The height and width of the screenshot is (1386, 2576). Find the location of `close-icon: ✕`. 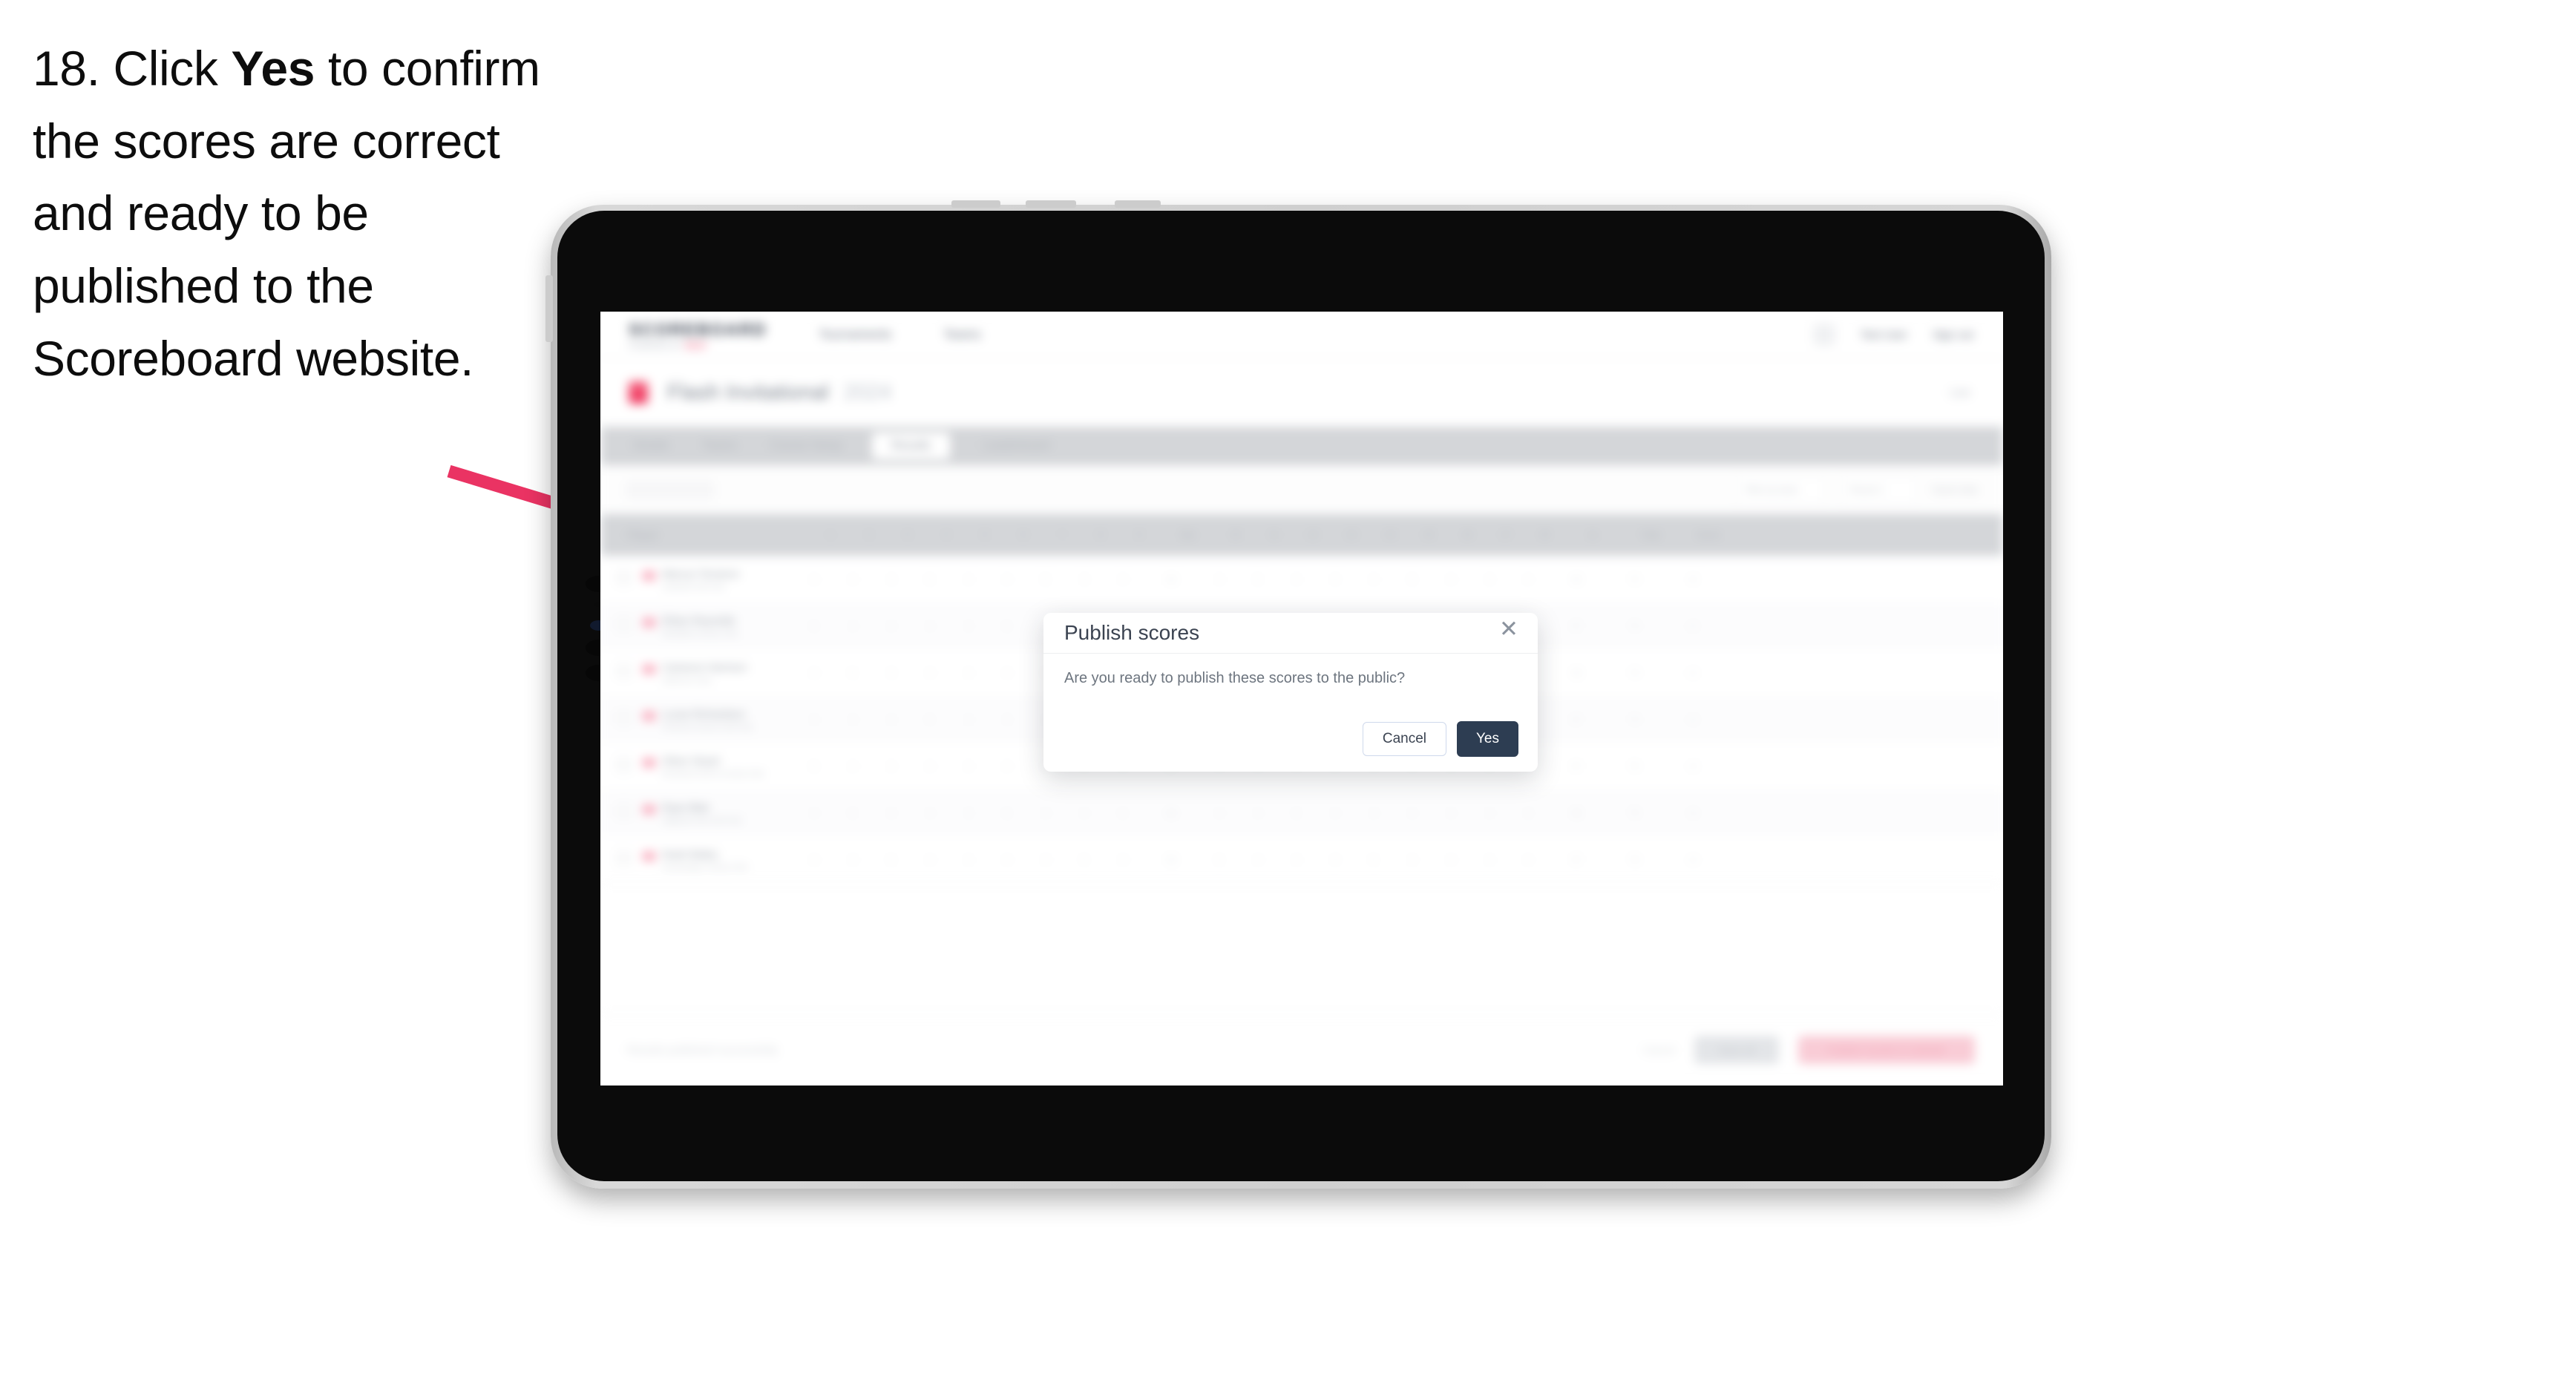

close-icon: ✕ is located at coordinates (1508, 628).